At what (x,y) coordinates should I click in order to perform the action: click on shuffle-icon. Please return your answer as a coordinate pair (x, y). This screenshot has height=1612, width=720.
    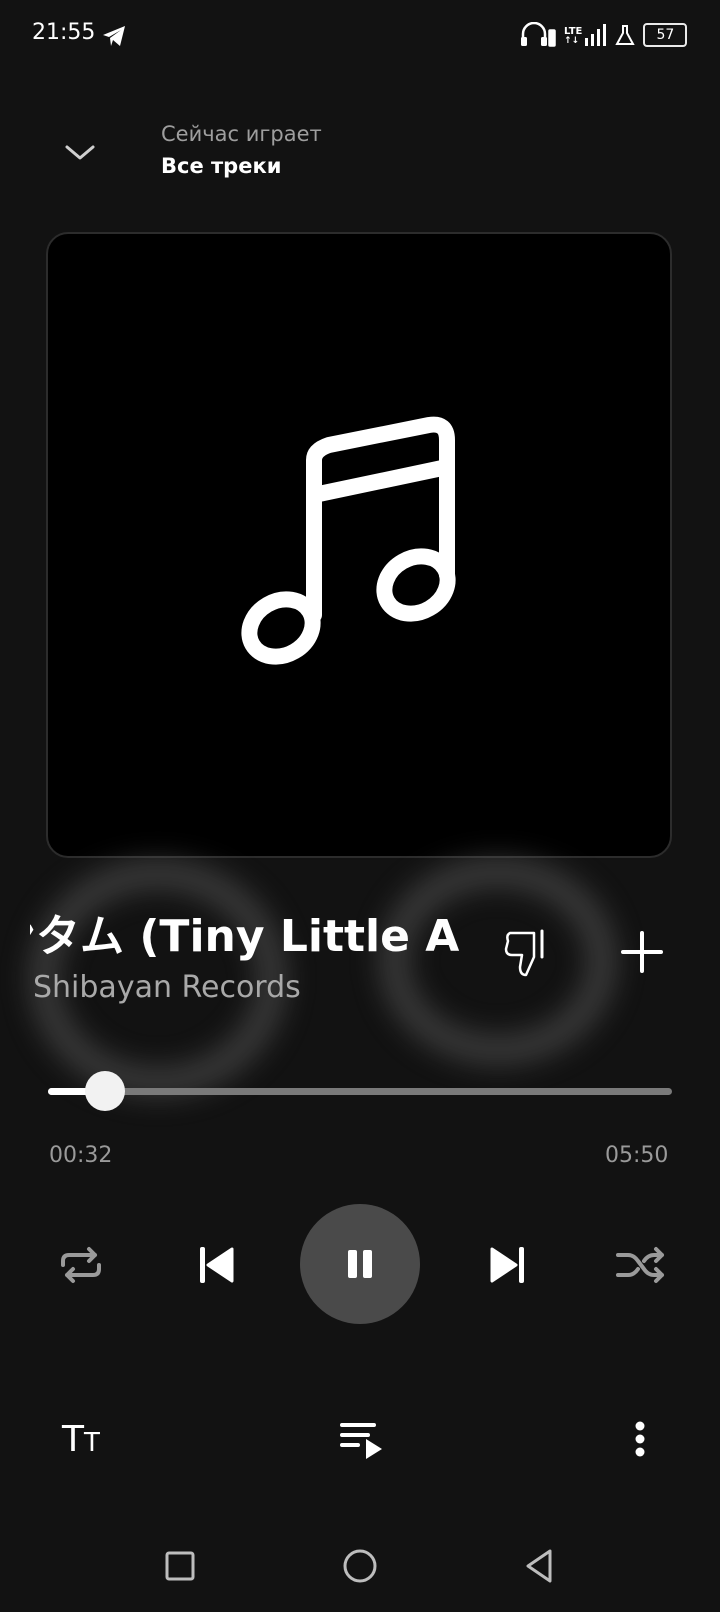
    Looking at the image, I should click on (640, 1265).